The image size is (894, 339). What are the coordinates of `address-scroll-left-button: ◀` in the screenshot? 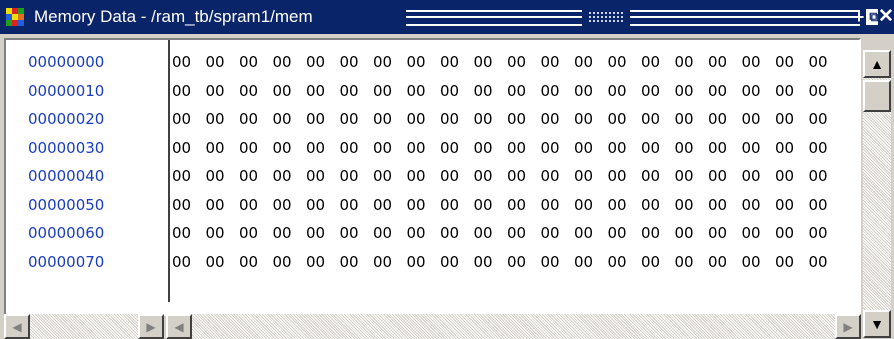 It's located at (17, 326).